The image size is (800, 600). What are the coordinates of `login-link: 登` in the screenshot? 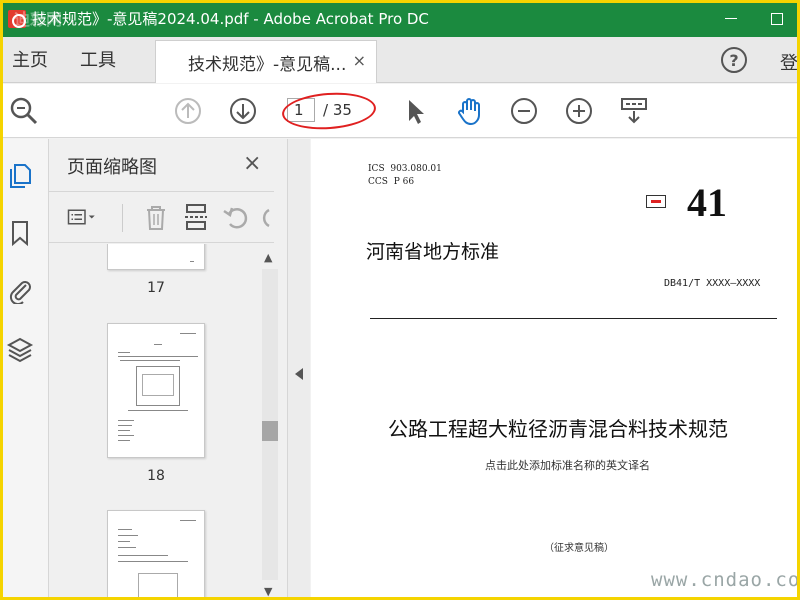 It's located at (789, 62).